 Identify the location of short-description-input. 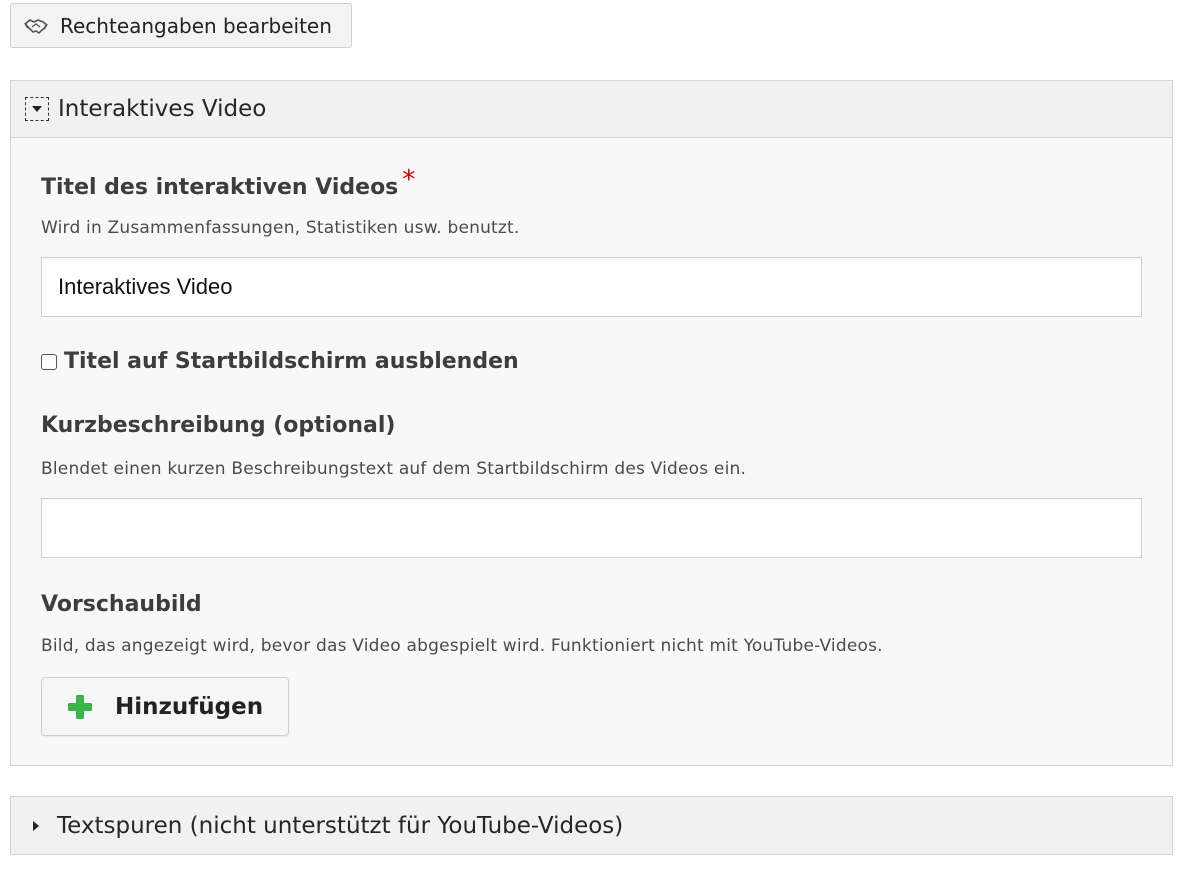
(591, 528).